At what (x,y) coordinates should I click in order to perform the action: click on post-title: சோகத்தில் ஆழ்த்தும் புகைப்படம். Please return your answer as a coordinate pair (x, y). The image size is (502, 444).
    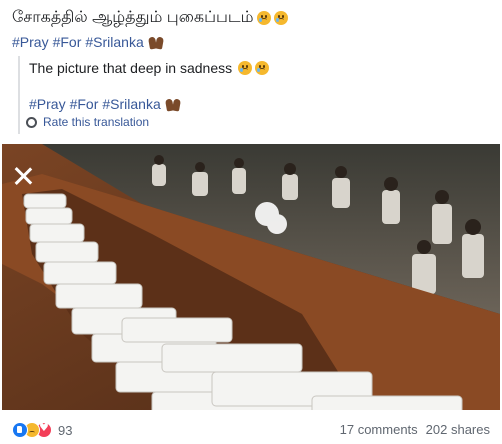
    Looking at the image, I should click on (150, 18).